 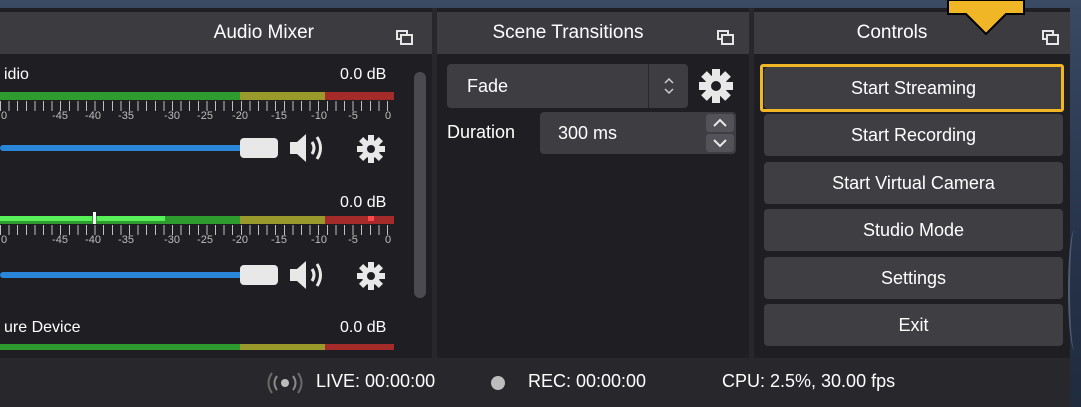 I want to click on channel-1-meter, so click(x=197, y=96).